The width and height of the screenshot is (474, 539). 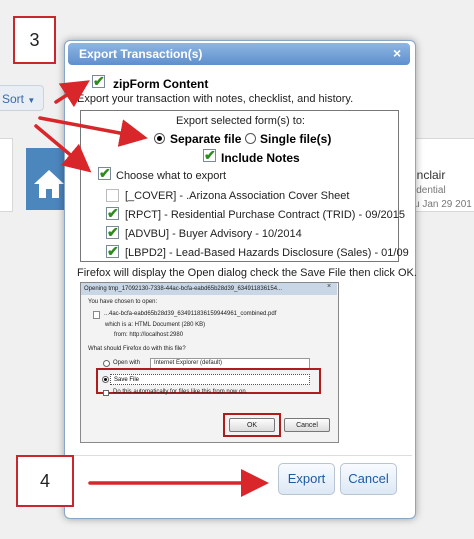 I want to click on step-3-callout: 3, so click(x=34, y=40).